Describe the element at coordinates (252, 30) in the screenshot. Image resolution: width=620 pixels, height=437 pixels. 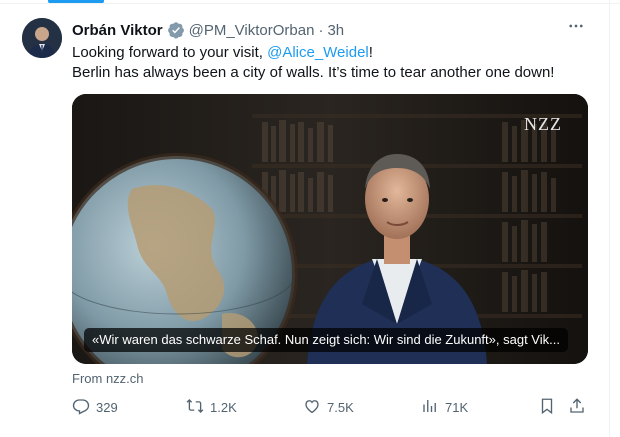
I see `author-handle: @PM_ViktorOrban` at that location.